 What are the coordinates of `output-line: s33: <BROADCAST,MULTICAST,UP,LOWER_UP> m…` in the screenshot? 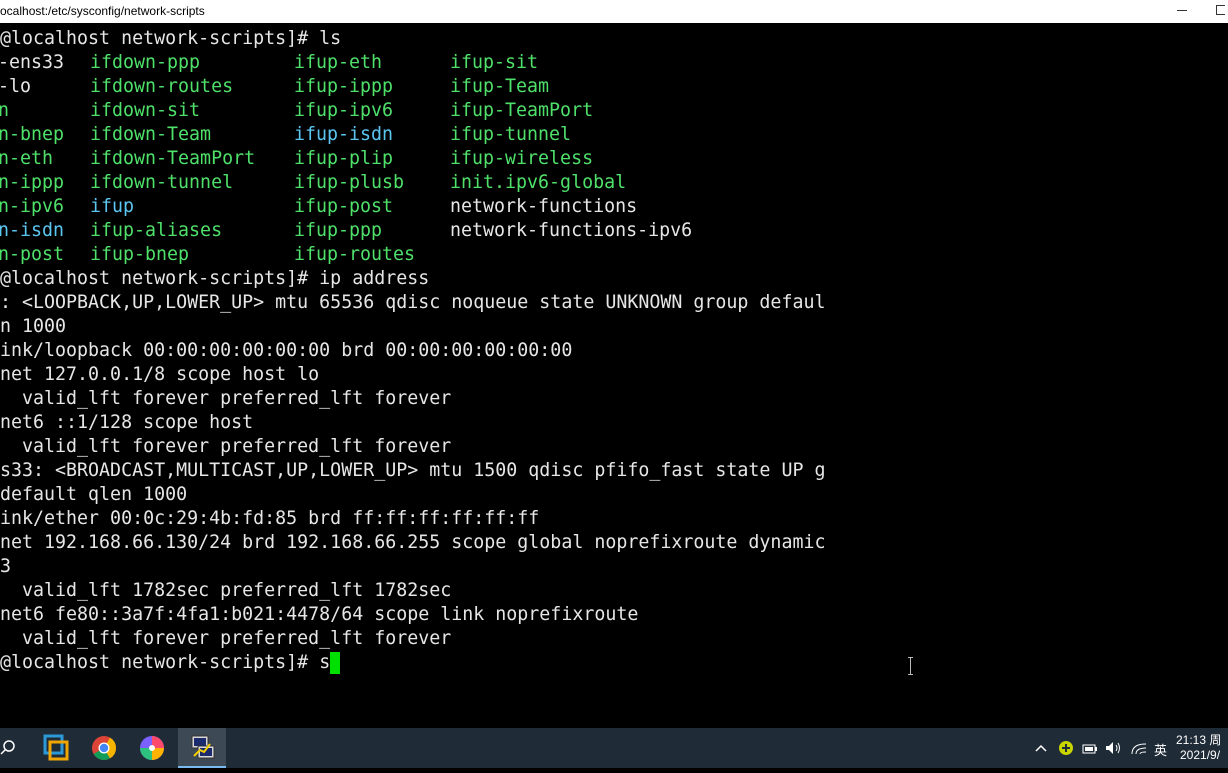 It's located at (413, 470).